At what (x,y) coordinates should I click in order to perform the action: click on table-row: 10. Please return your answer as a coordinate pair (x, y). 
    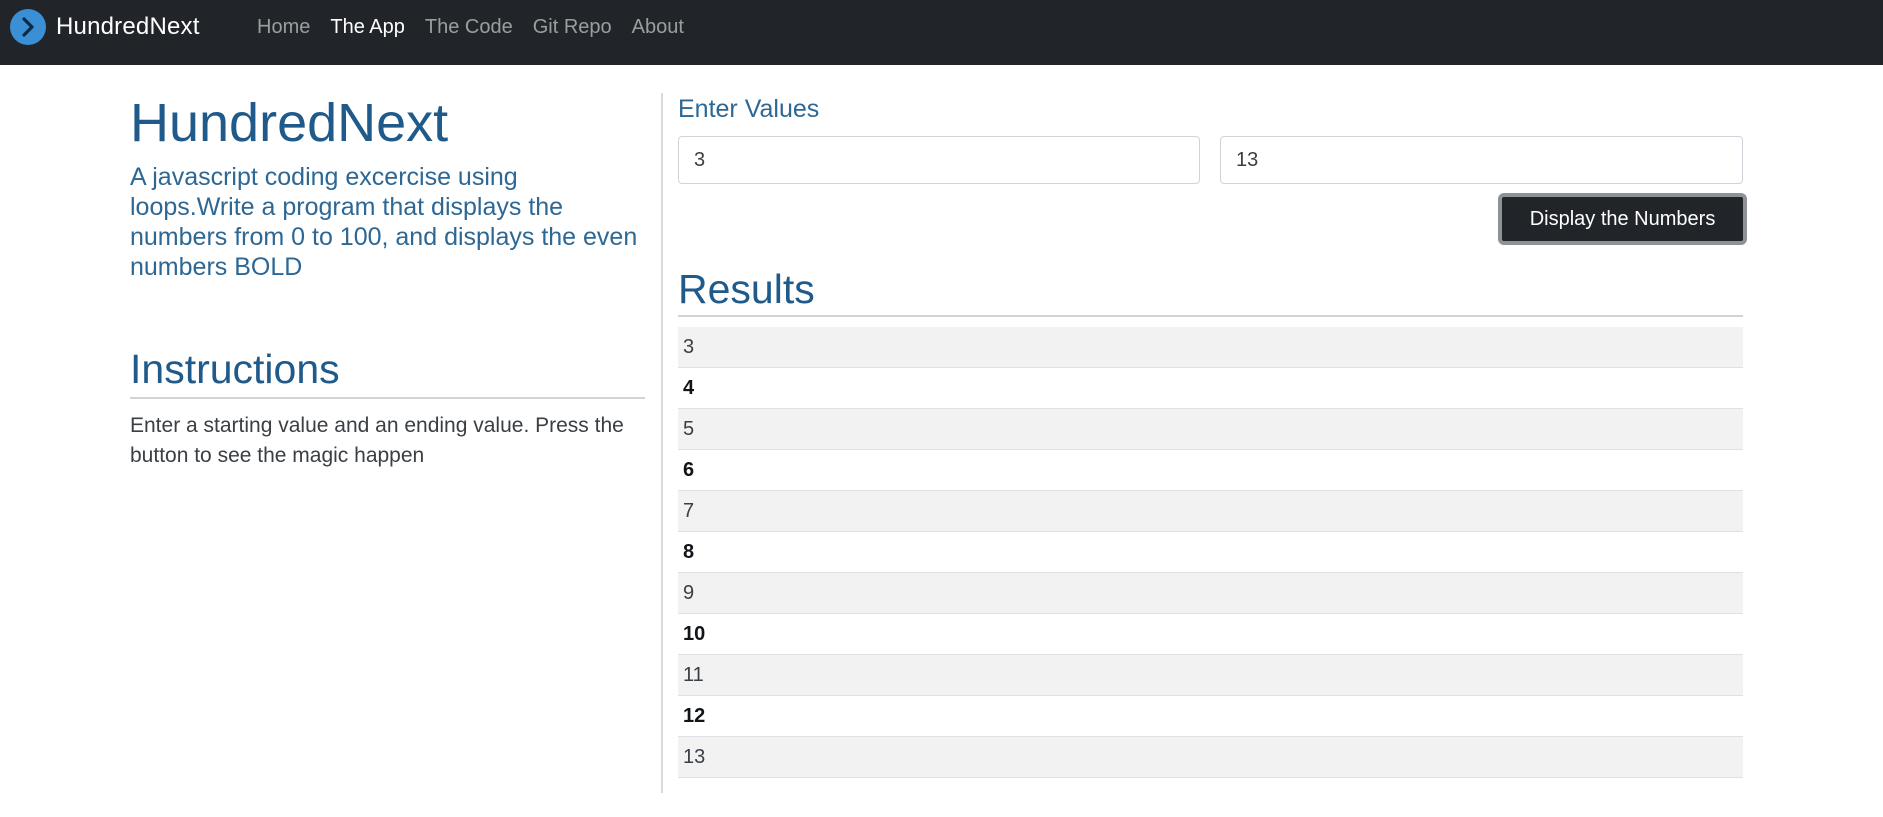
    Looking at the image, I should click on (1210, 634).